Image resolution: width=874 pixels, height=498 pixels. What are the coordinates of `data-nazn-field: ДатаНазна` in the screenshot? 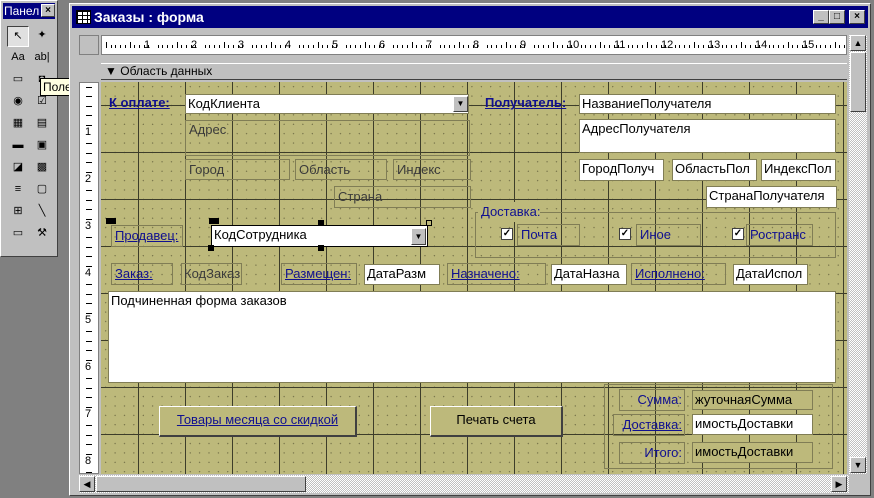 It's located at (589, 274).